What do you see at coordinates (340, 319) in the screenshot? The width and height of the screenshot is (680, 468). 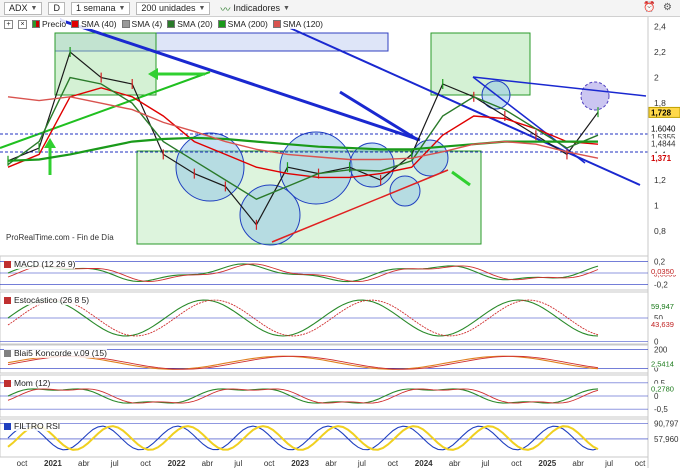 I see `stoch-panel: 50059,94743,639` at bounding box center [340, 319].